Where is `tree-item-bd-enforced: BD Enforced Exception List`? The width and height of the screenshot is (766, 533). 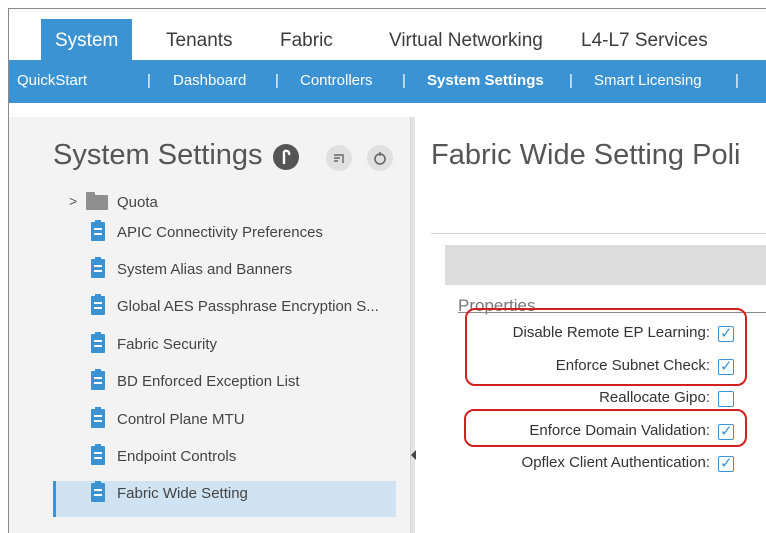
tree-item-bd-enforced: BD Enforced Exception List is located at coordinates (208, 381).